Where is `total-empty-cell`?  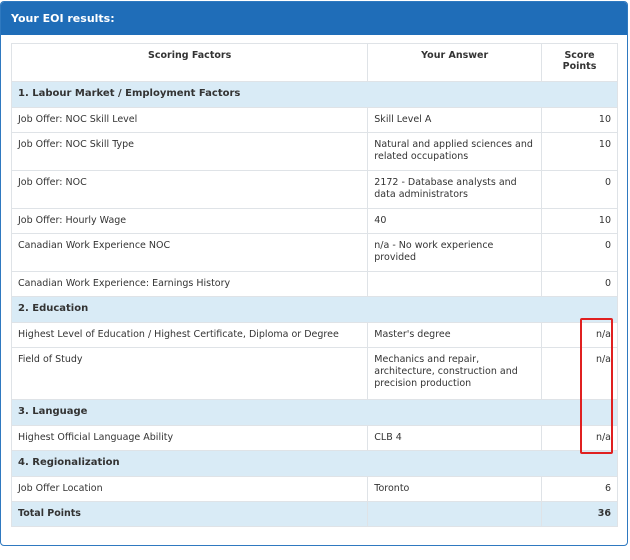 total-empty-cell is located at coordinates (455, 514).